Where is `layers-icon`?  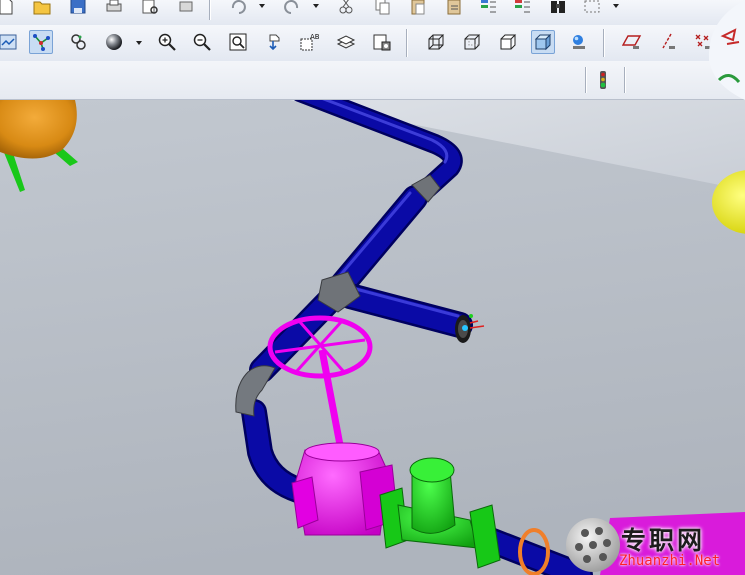 layers-icon is located at coordinates (346, 42).